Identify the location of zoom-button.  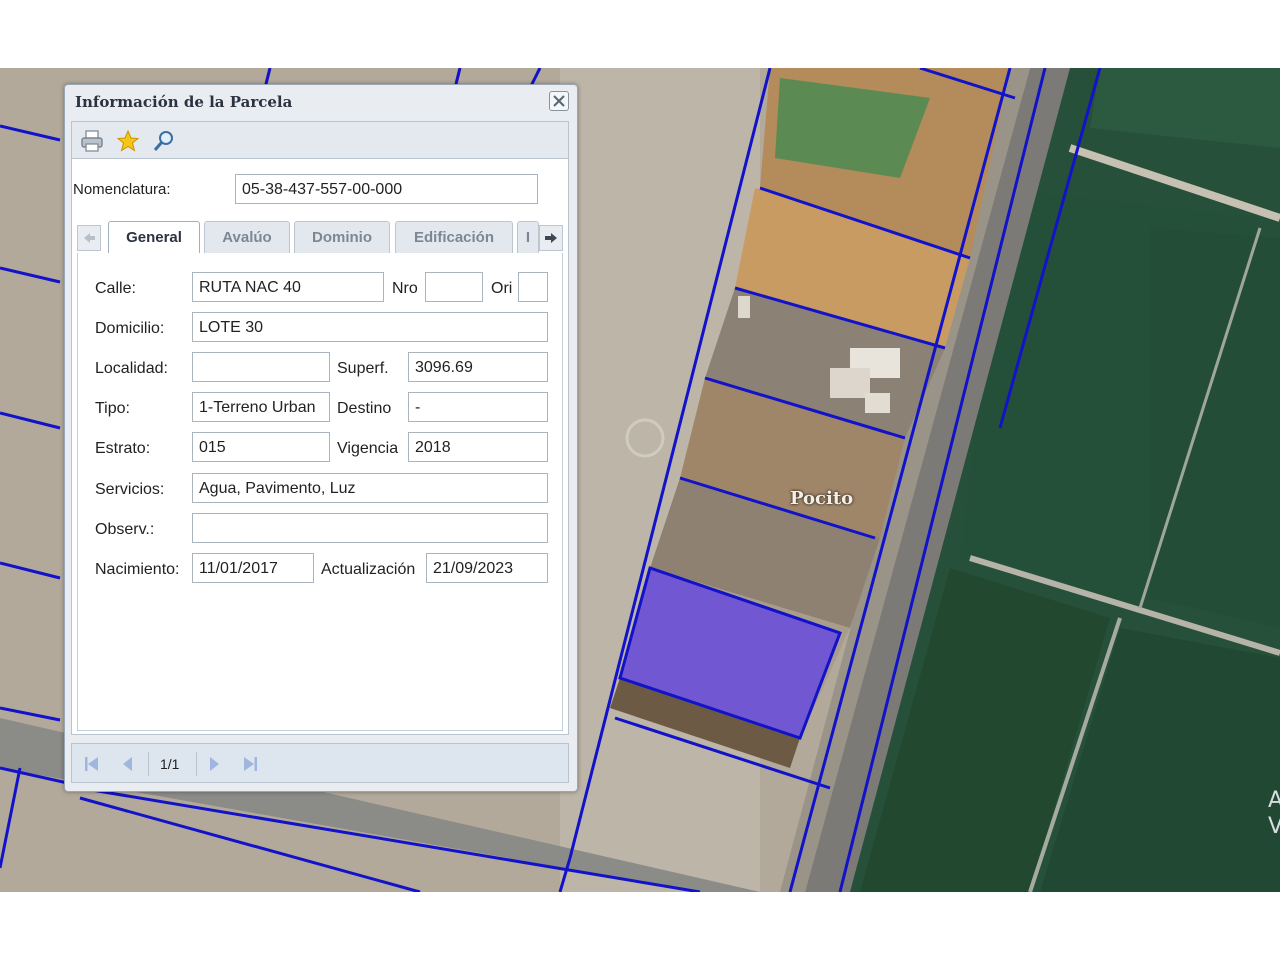
(164, 141).